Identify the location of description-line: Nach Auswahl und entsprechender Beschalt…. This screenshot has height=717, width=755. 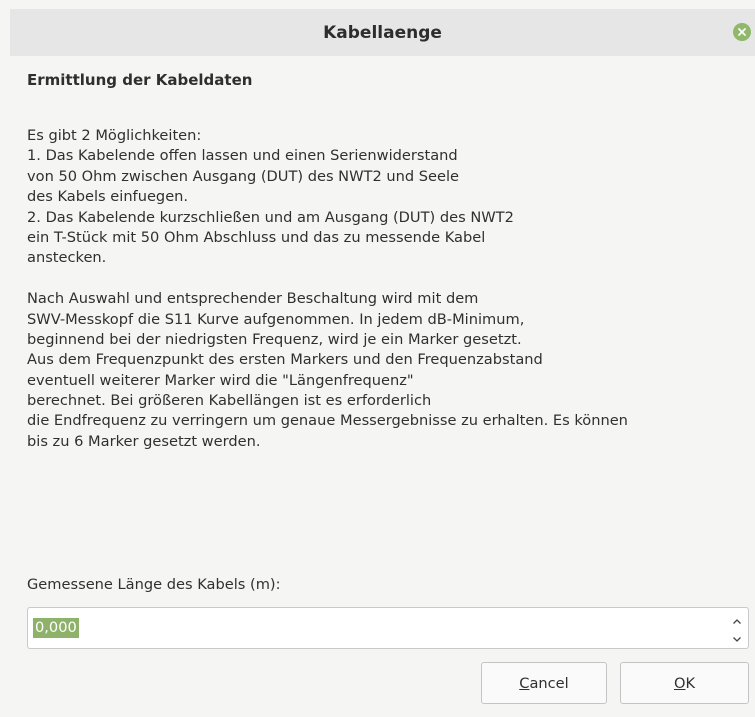
(253, 299).